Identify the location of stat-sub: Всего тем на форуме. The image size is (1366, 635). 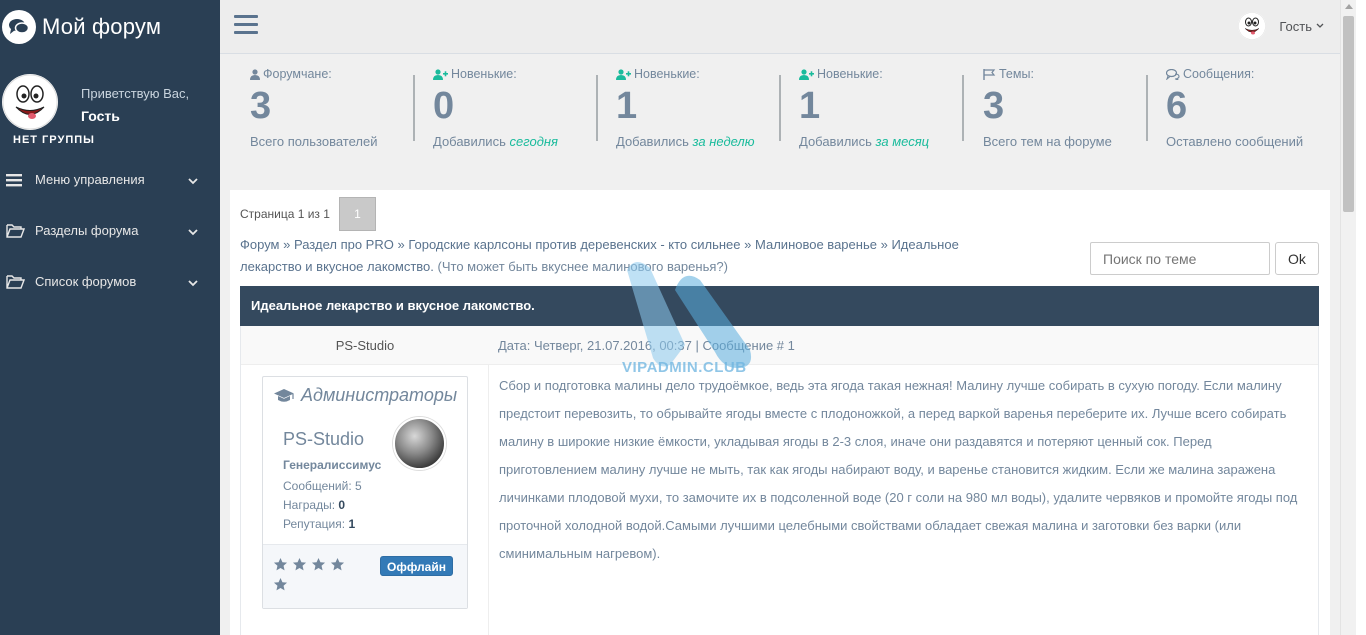
(1047, 141).